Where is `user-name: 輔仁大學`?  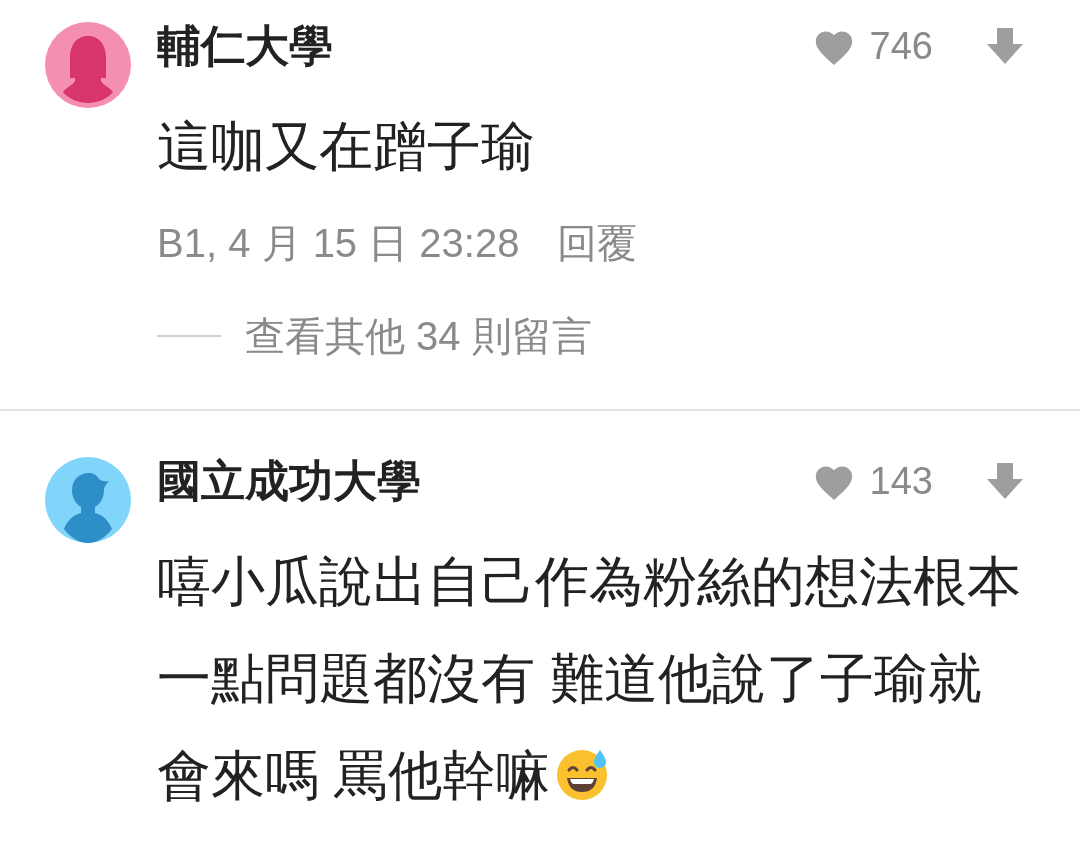
user-name: 輔仁大學 is located at coordinates (245, 46).